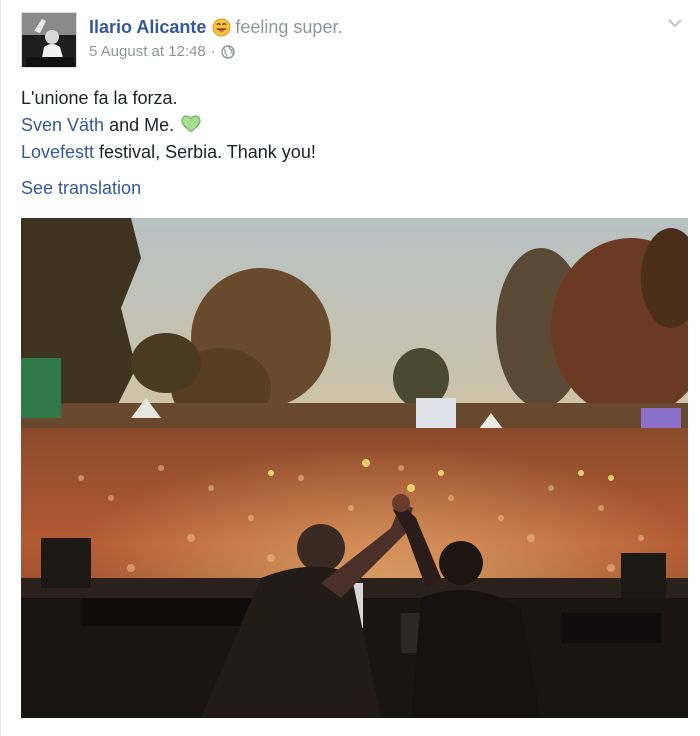 The height and width of the screenshot is (736, 700). Describe the element at coordinates (99, 98) in the screenshot. I see `message-line-1-text: L'unione fa la forza.` at that location.